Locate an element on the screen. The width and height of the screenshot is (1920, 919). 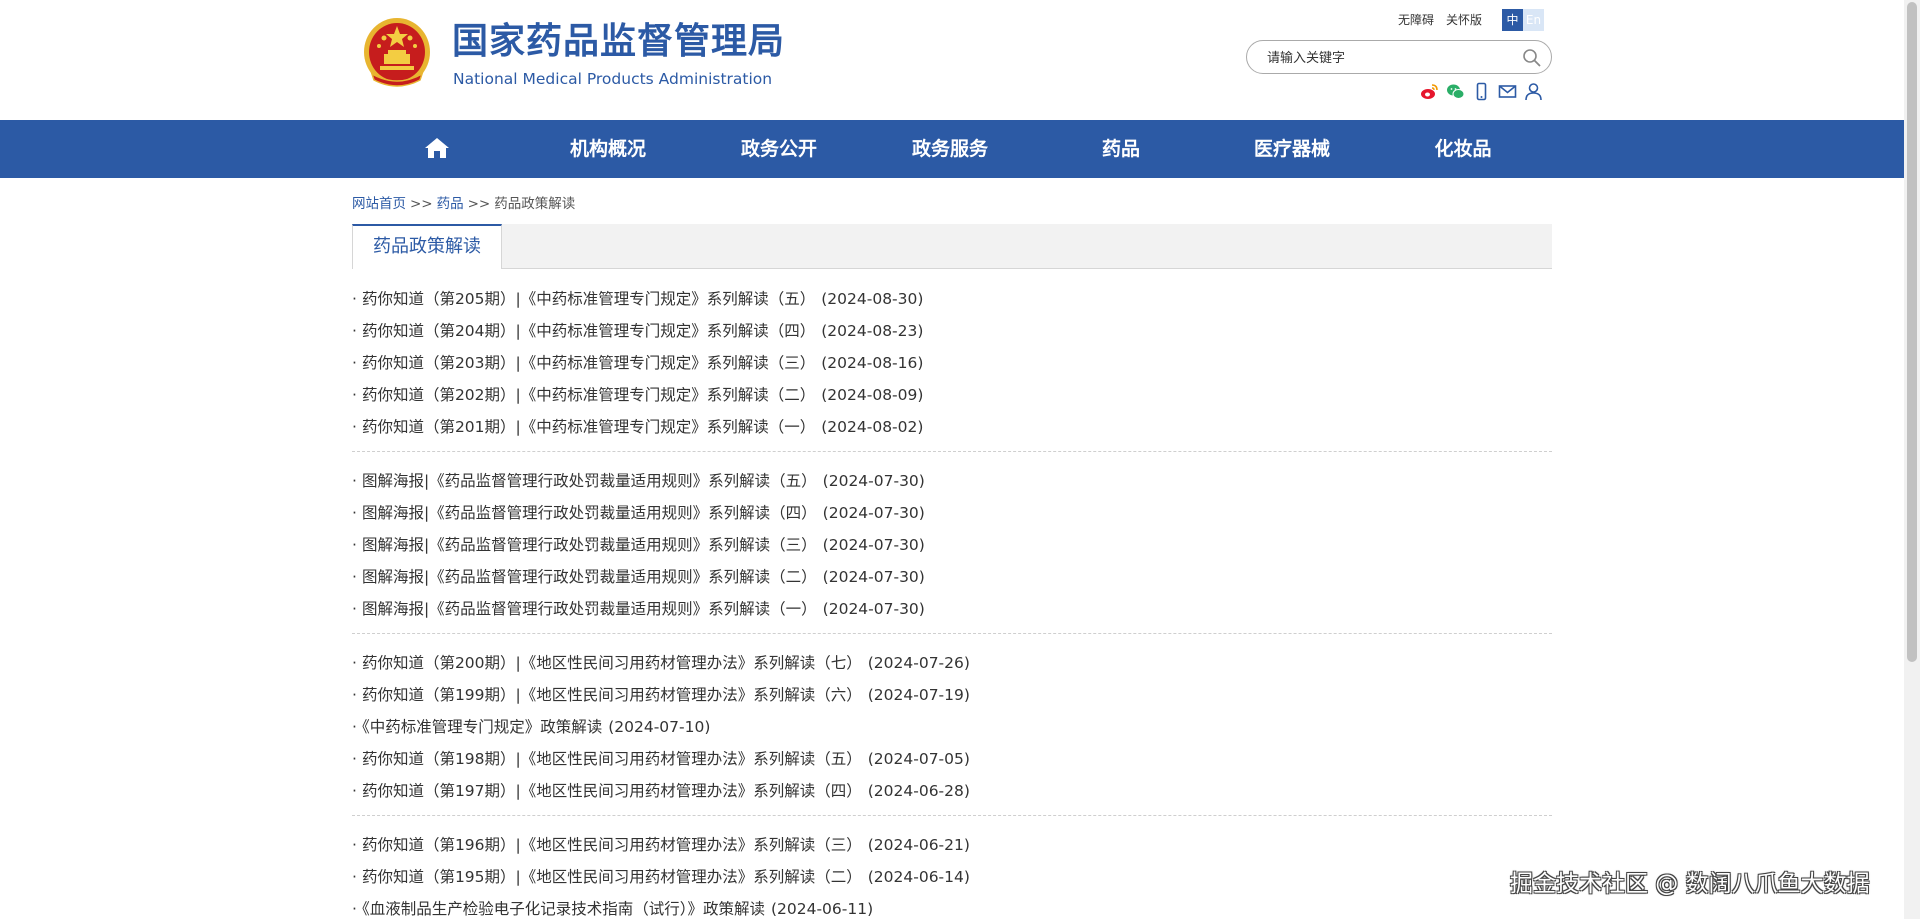
article-date: (2024-08-16) is located at coordinates (872, 363).